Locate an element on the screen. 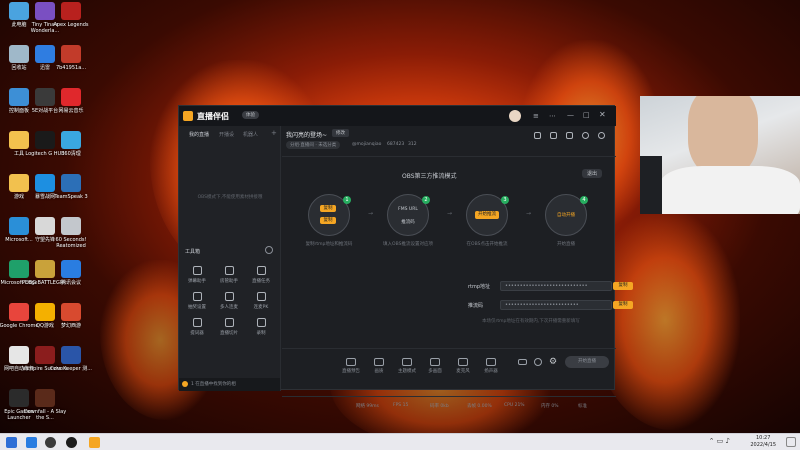 This screenshot has height=450, width=800. version-badge: 体验 is located at coordinates (250, 115).